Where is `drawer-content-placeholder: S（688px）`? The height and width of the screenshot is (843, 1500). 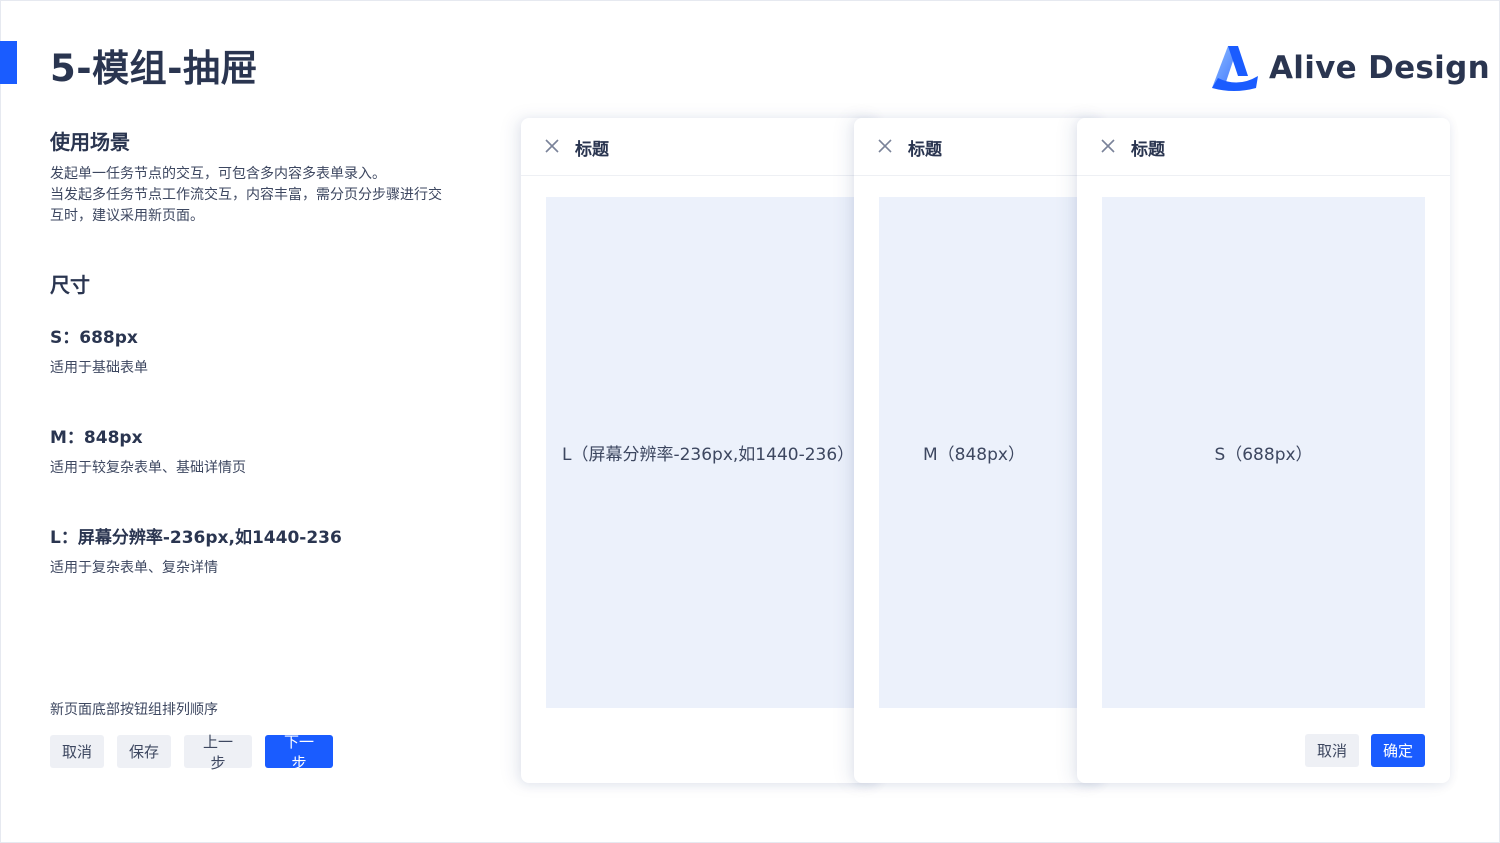 drawer-content-placeholder: S（688px） is located at coordinates (1263, 452).